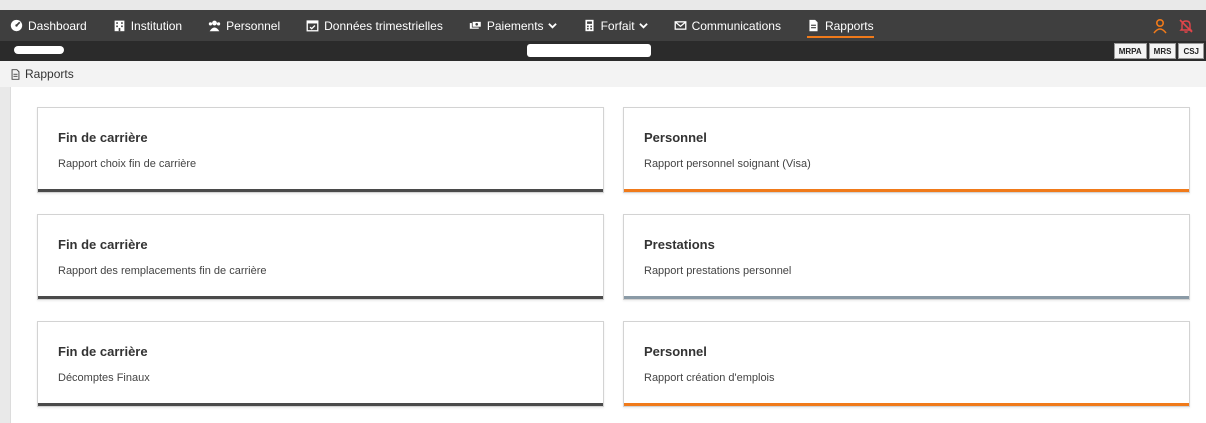 The width and height of the screenshot is (1206, 423). Describe the element at coordinates (736, 25) in the screenshot. I see `nav-item-label: Communications` at that location.